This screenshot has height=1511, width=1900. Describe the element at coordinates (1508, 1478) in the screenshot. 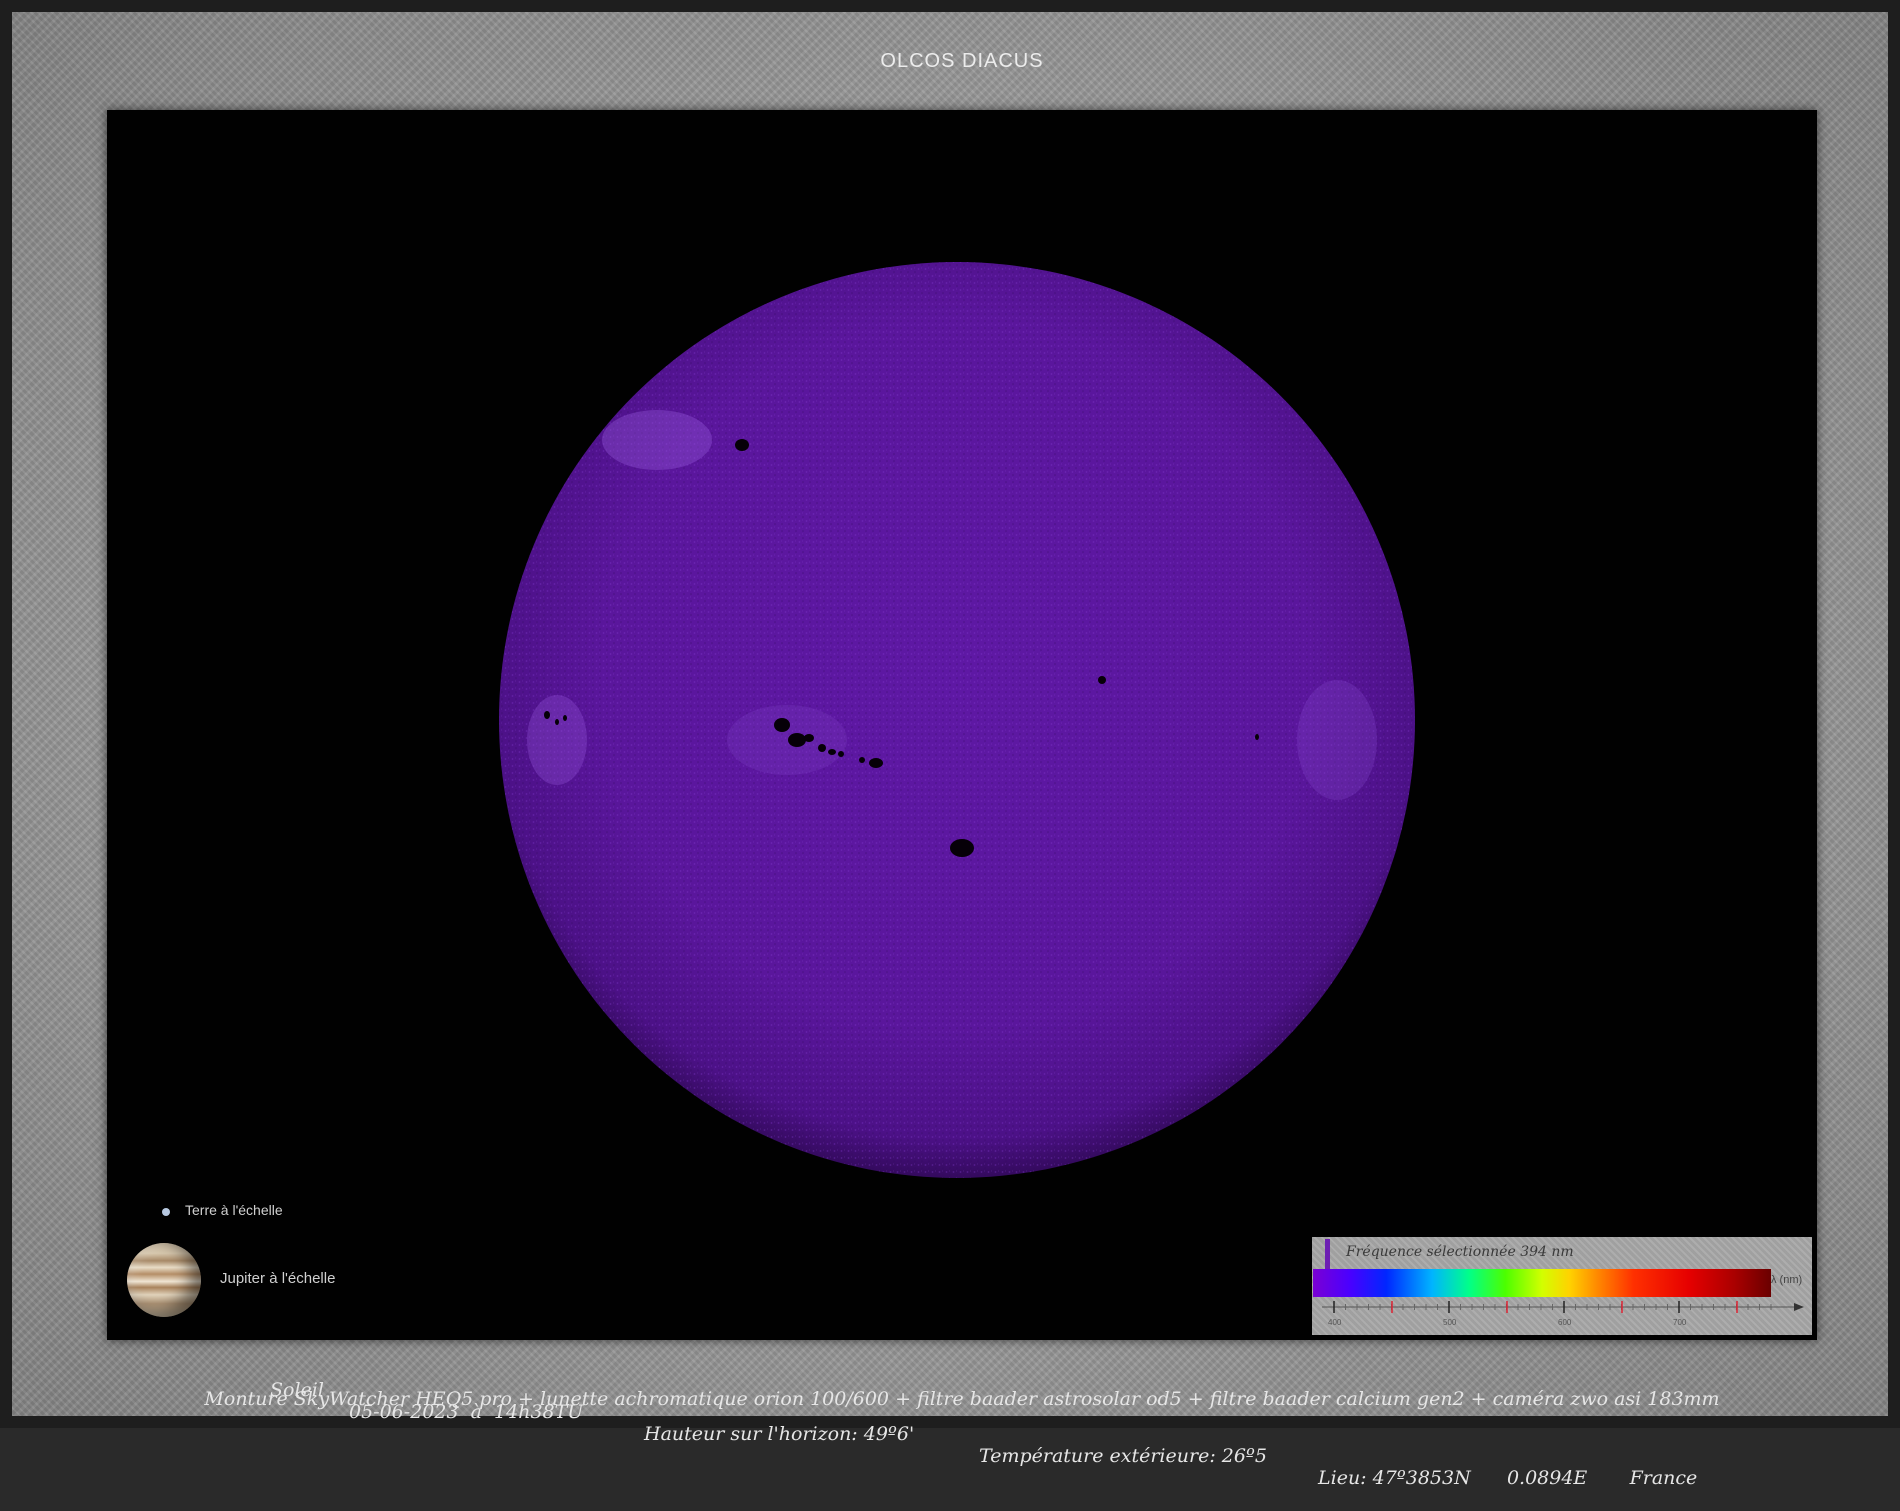

I see `caption-location: Lieu: 47º3853N 0.0894E France` at that location.